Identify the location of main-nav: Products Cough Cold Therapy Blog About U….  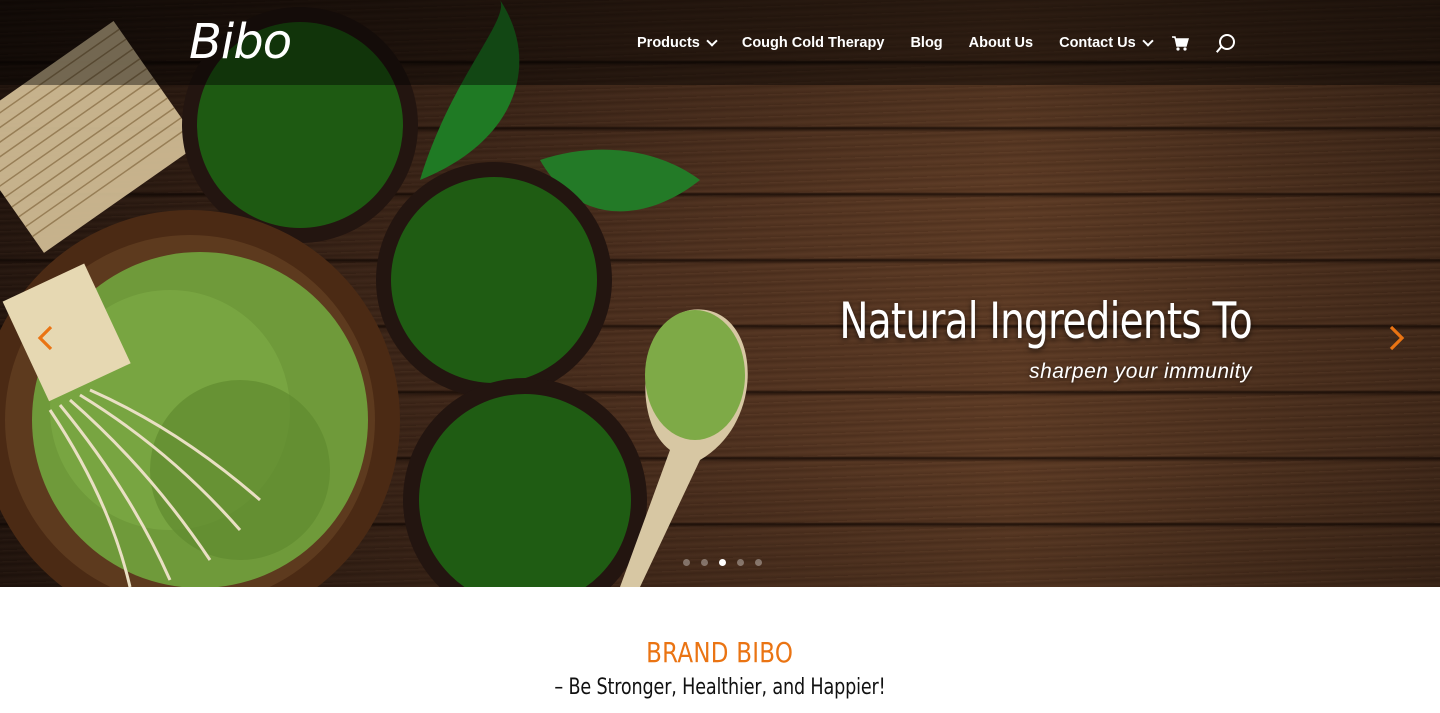
(936, 43).